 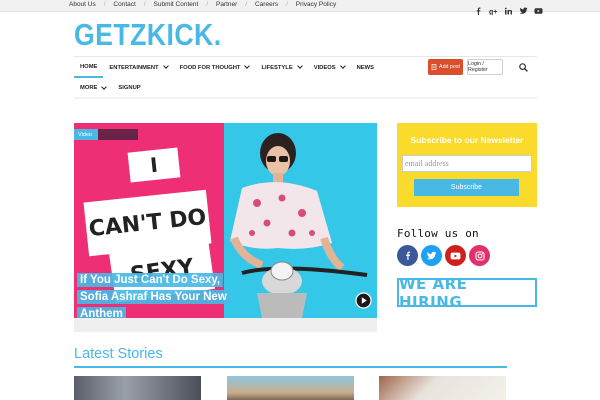 What do you see at coordinates (210, 67) in the screenshot?
I see `nav-item-label: FOOD FOR THOUGHT` at bounding box center [210, 67].